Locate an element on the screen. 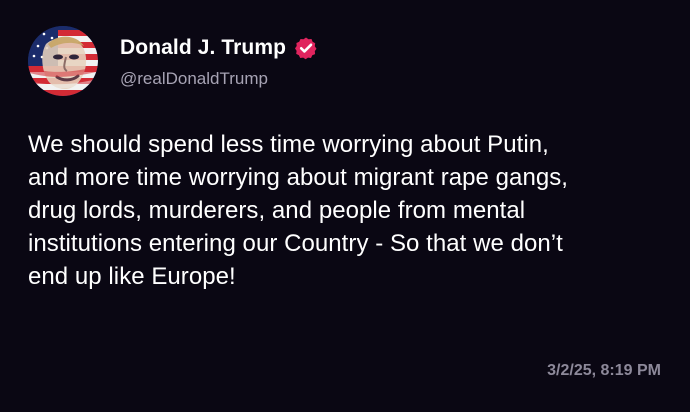  author-identity: Donald J. Trump @realDonaldTrump is located at coordinates (219, 61).